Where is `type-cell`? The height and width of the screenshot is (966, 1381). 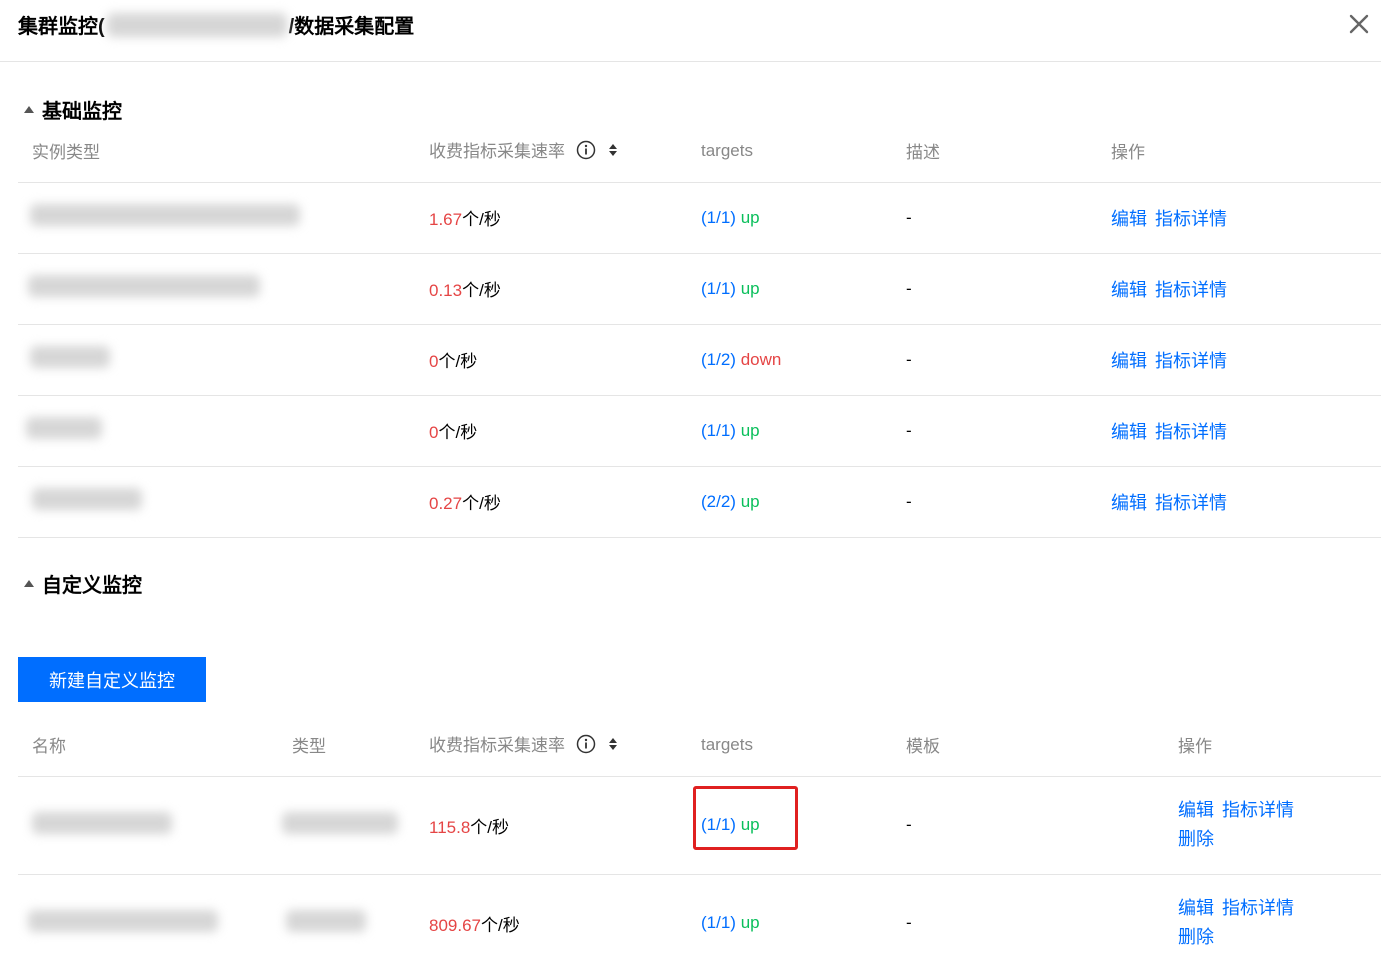
type-cell is located at coordinates (355, 825).